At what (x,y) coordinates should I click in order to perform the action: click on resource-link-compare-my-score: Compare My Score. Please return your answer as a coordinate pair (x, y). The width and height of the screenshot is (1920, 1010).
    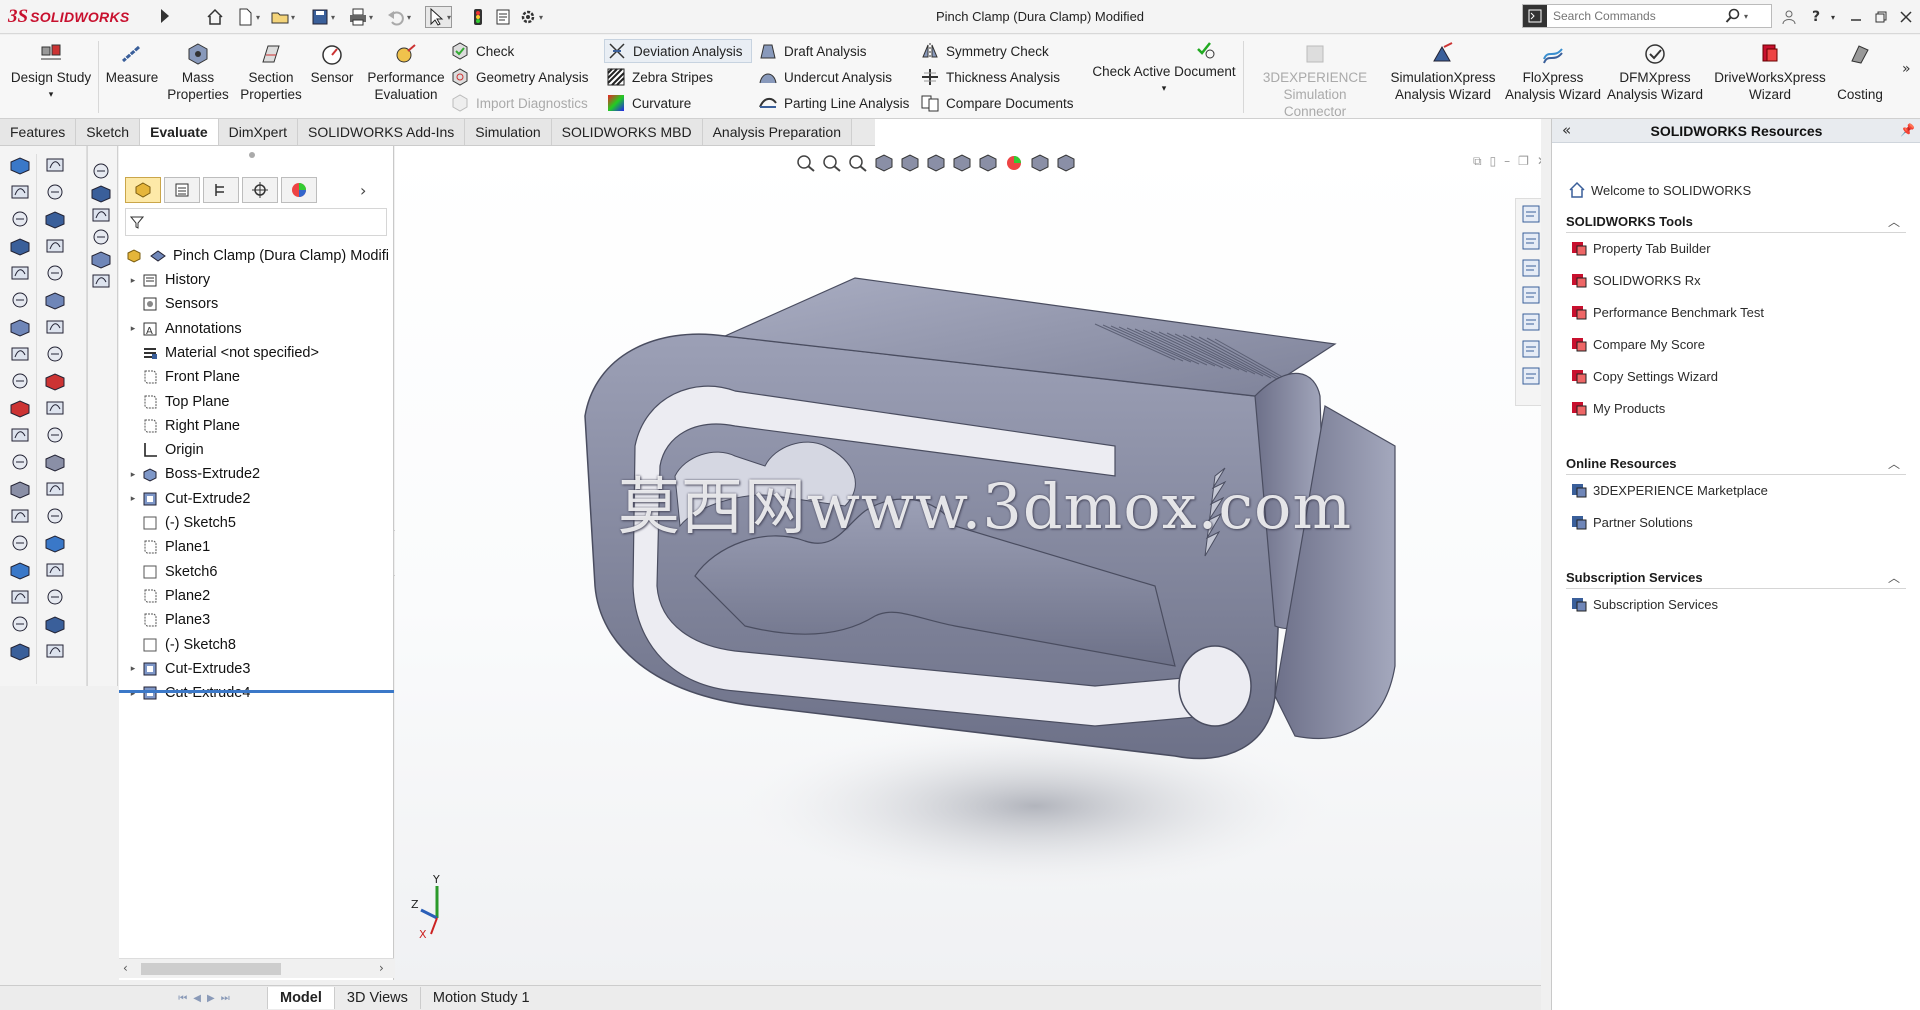
    Looking at the image, I should click on (1637, 344).